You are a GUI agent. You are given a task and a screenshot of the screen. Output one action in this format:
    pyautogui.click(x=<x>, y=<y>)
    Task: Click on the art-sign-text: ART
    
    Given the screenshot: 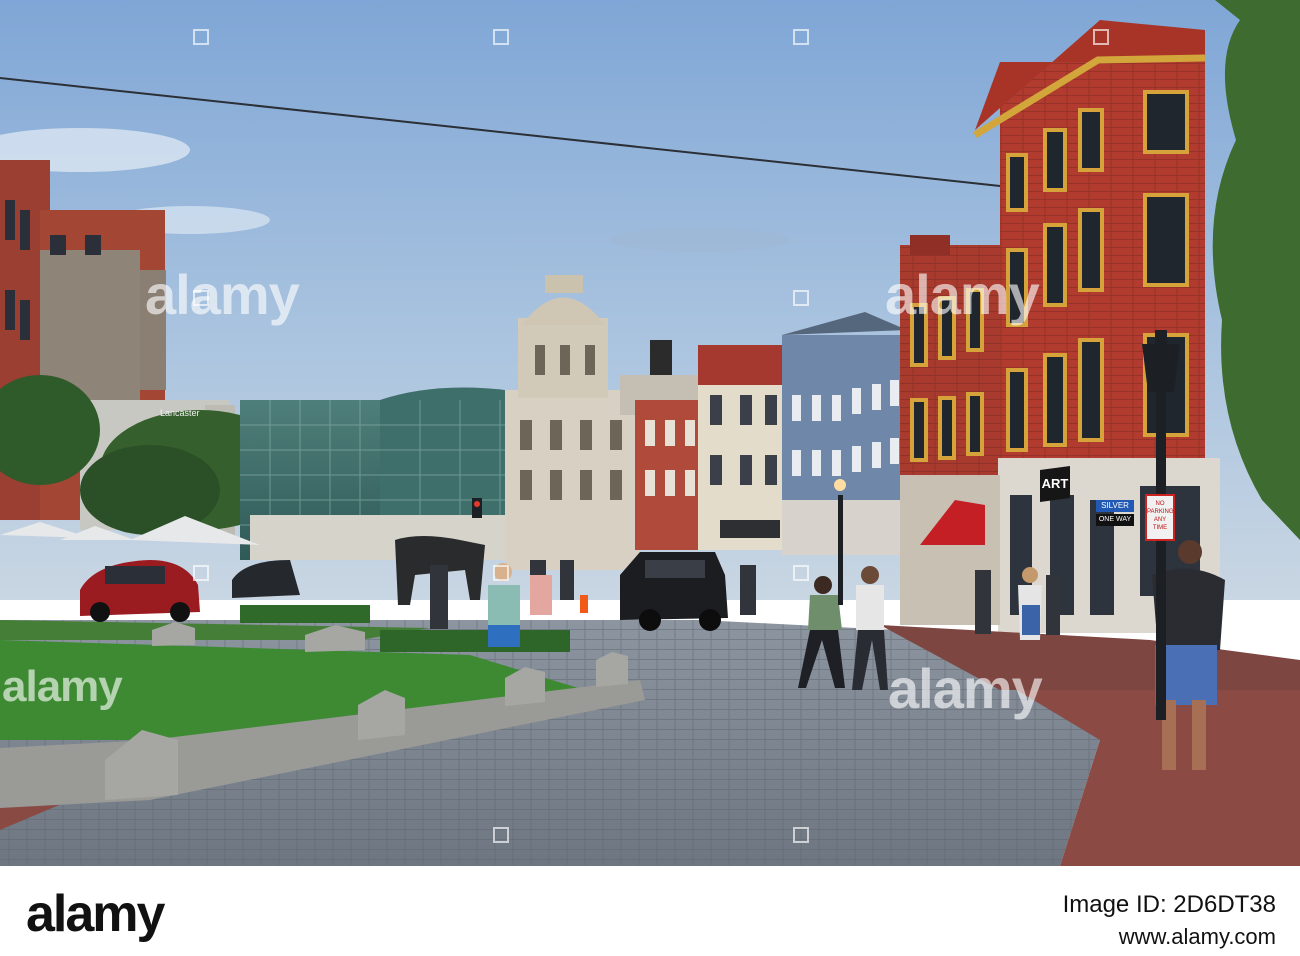 What is the action you would take?
    pyautogui.click(x=1055, y=483)
    